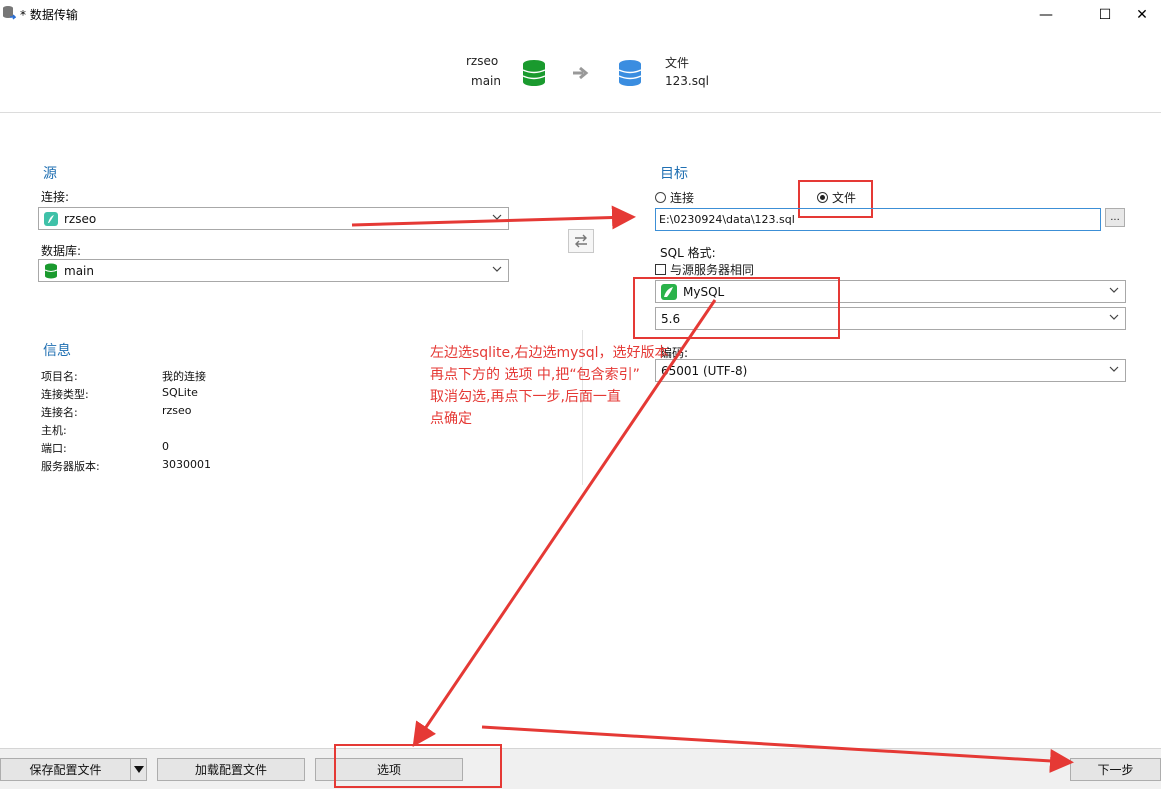  What do you see at coordinates (1115, 769) in the screenshot?
I see `next-button: 下一步` at bounding box center [1115, 769].